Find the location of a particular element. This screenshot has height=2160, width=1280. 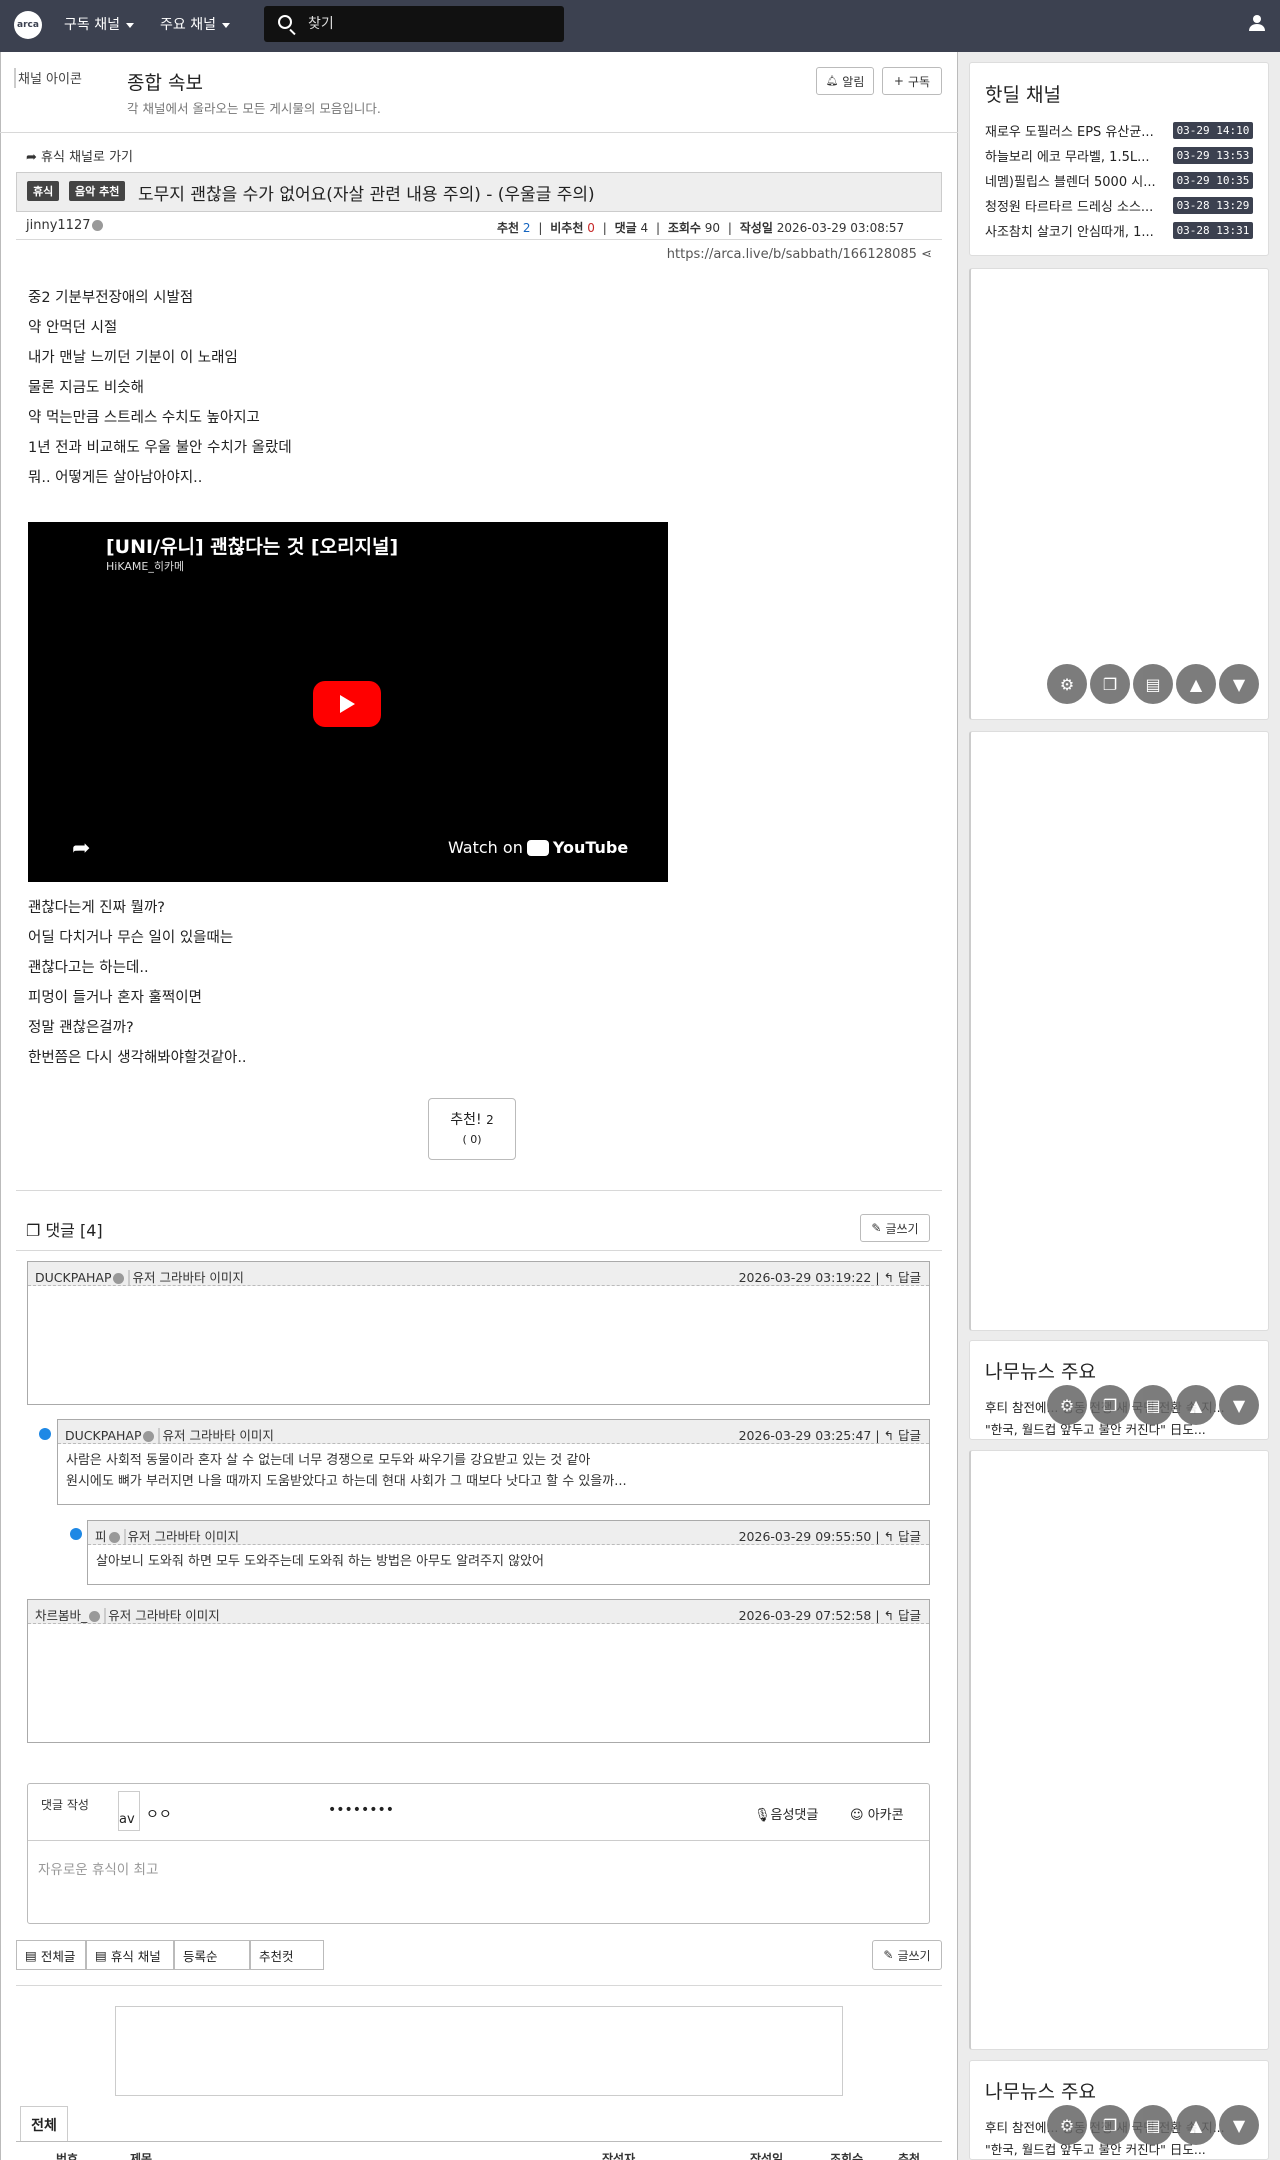

article-date: 2026-03-29 03:08:57 is located at coordinates (840, 228).